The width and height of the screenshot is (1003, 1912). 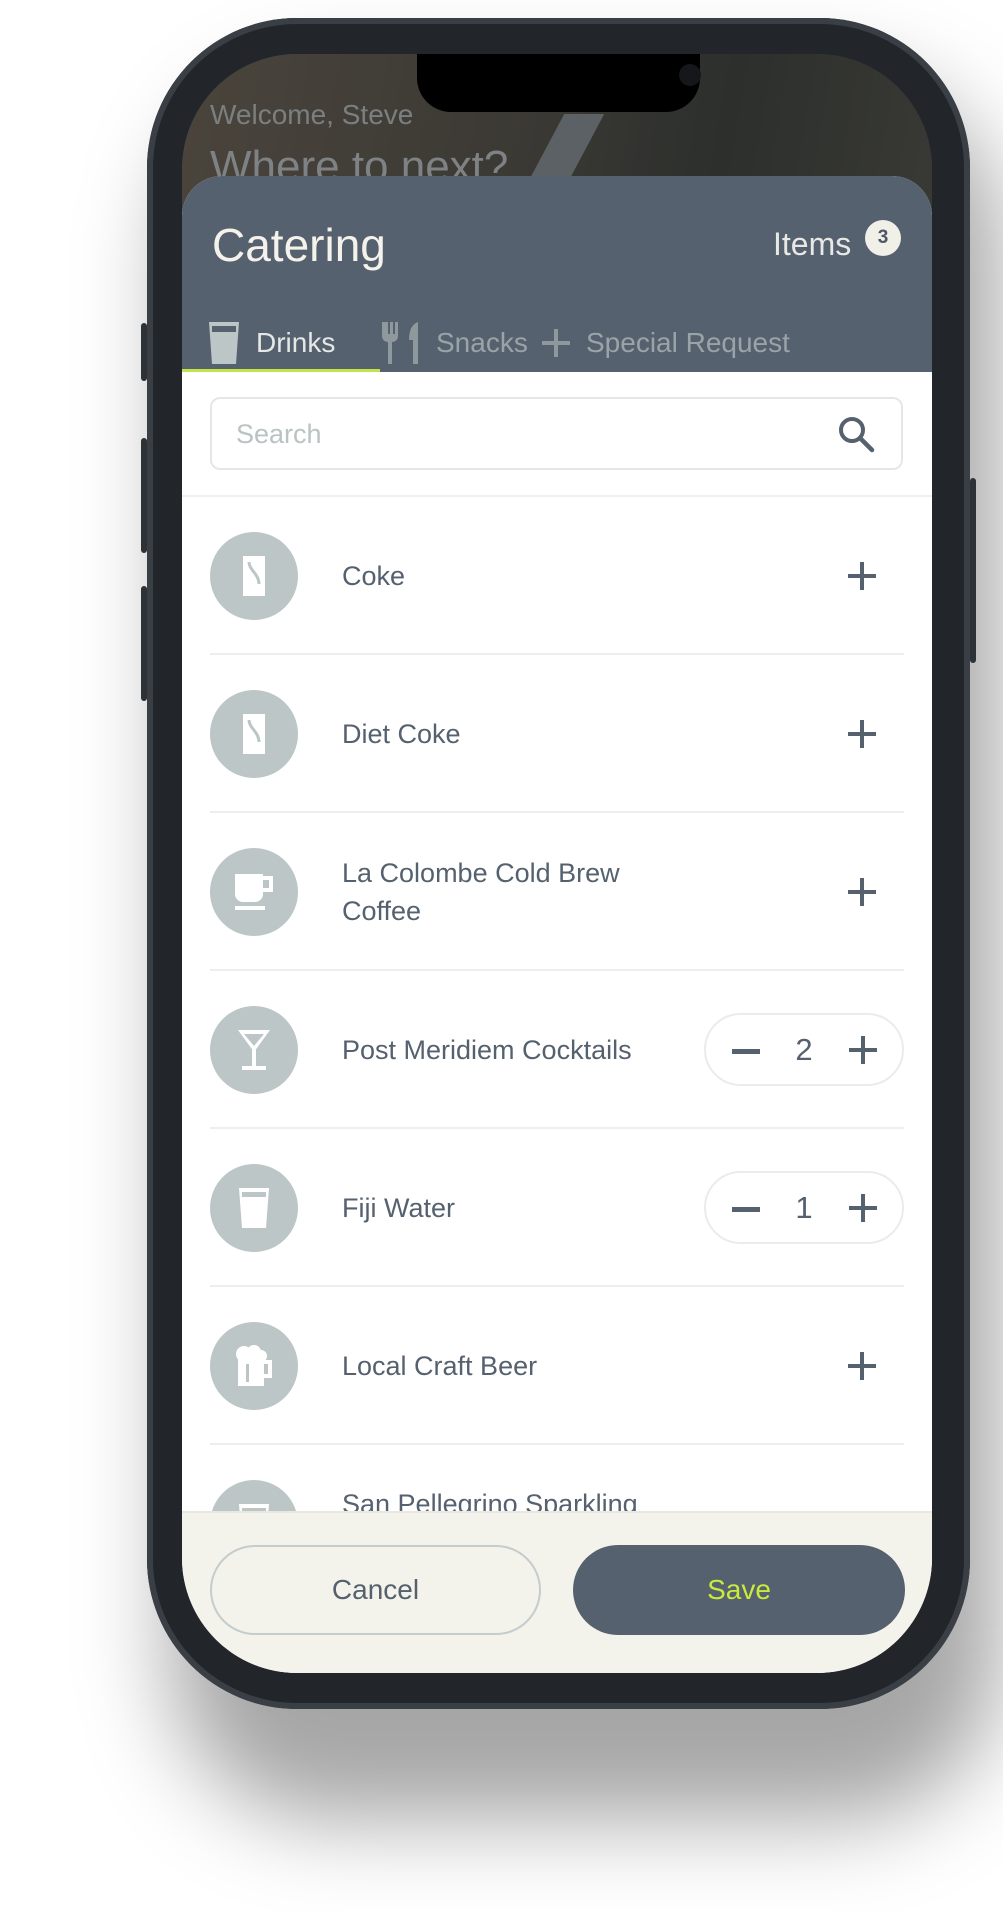 I want to click on list-item: Diet Coke, so click(x=557, y=734).